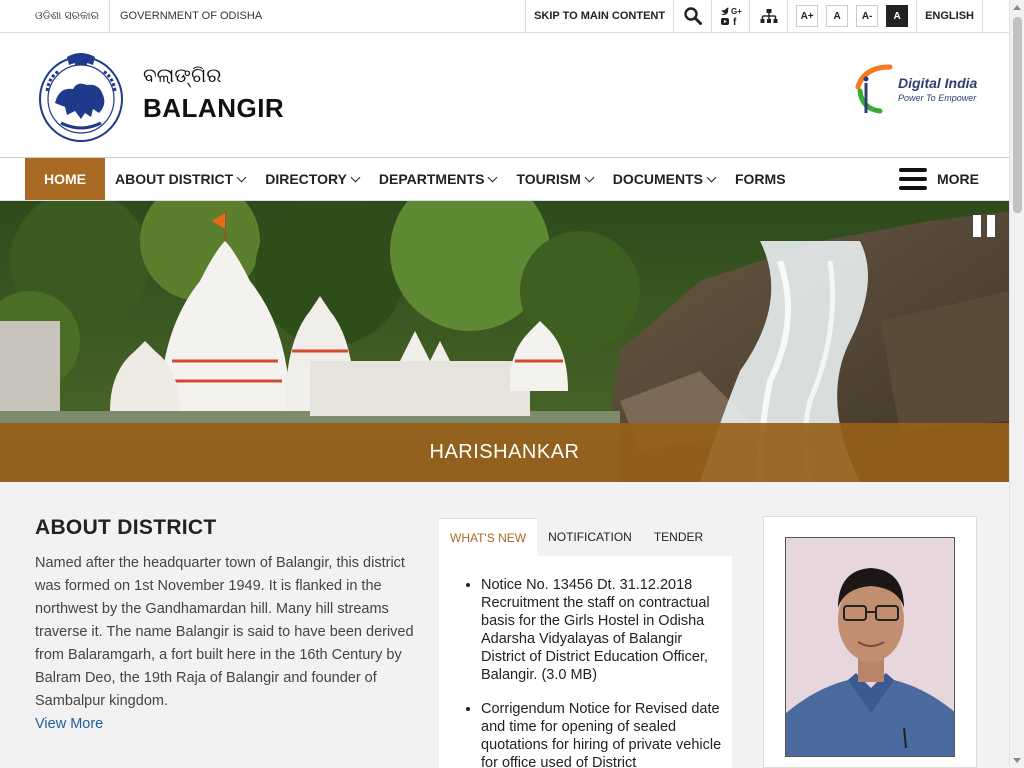 This screenshot has height=768, width=1024. I want to click on nav-item-label: TOURISM, so click(548, 179).